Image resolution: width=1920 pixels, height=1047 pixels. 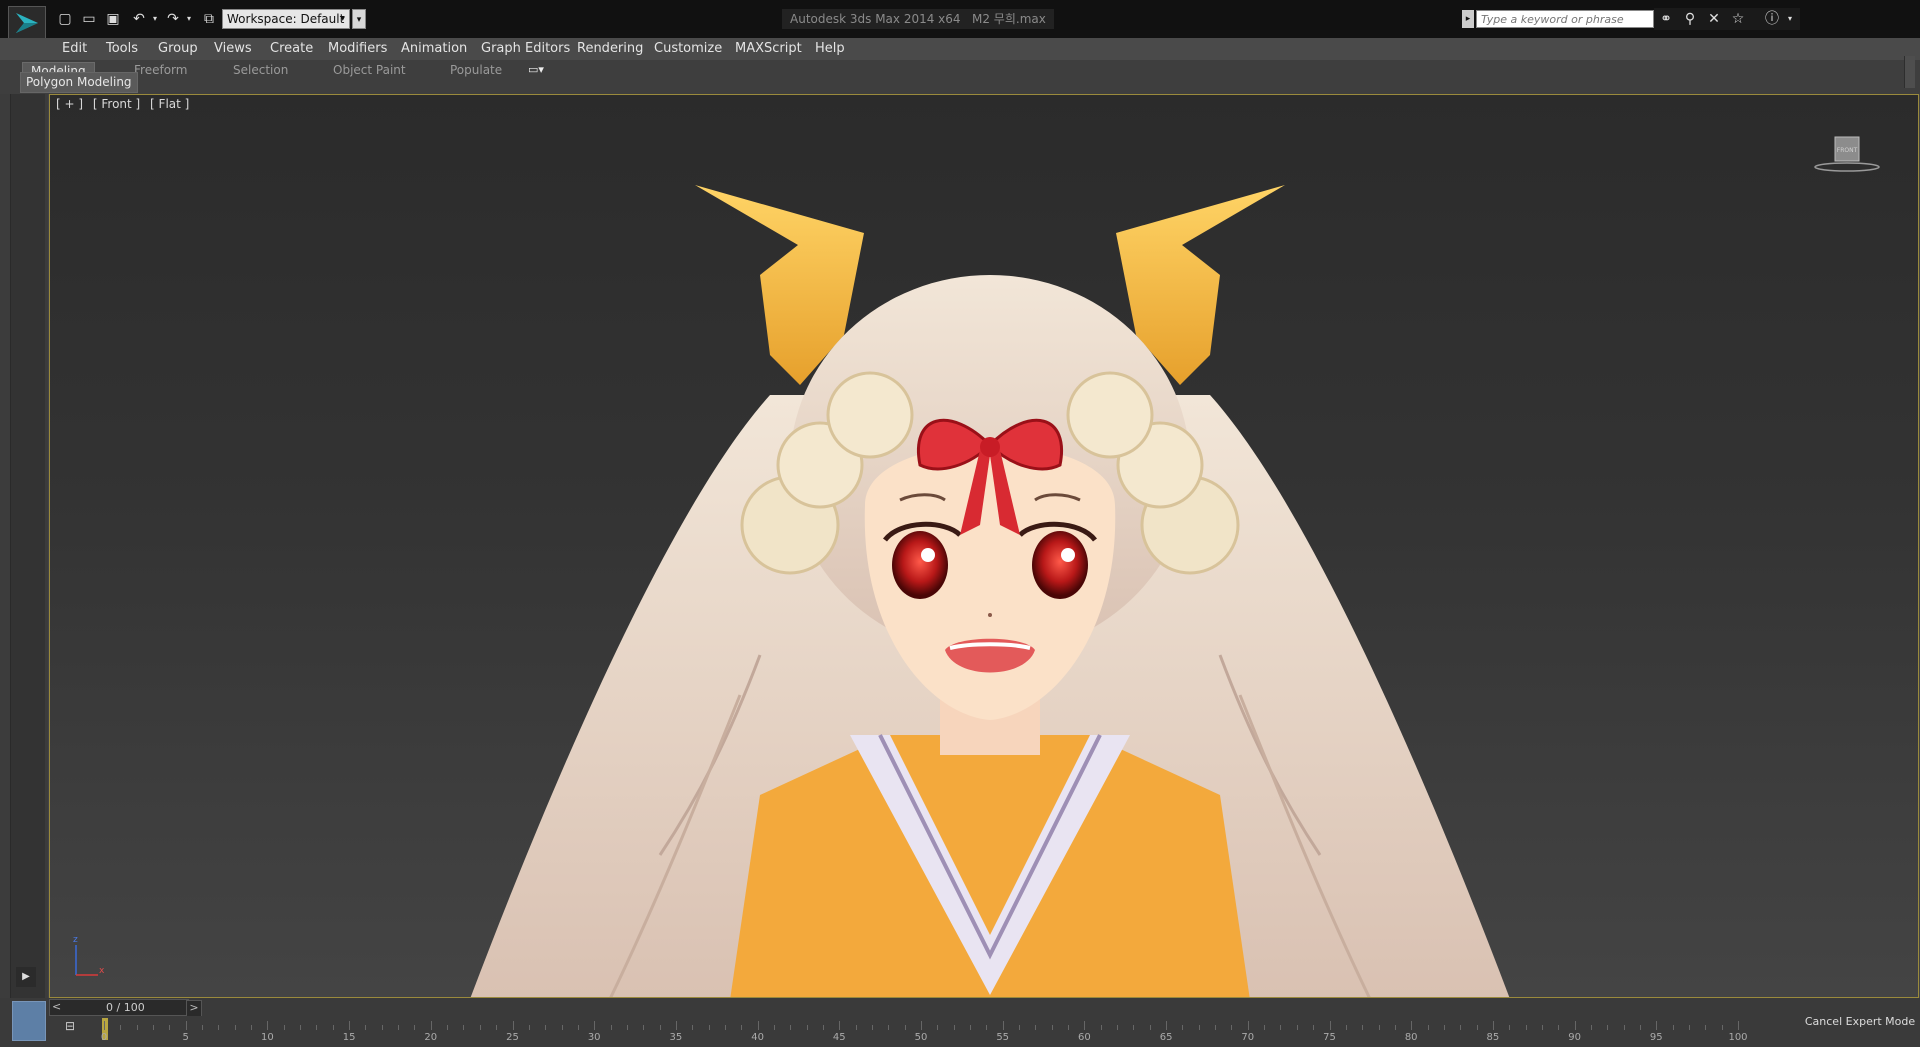 I want to click on viewport-shading-menu: [ Flat ], so click(x=169, y=104).